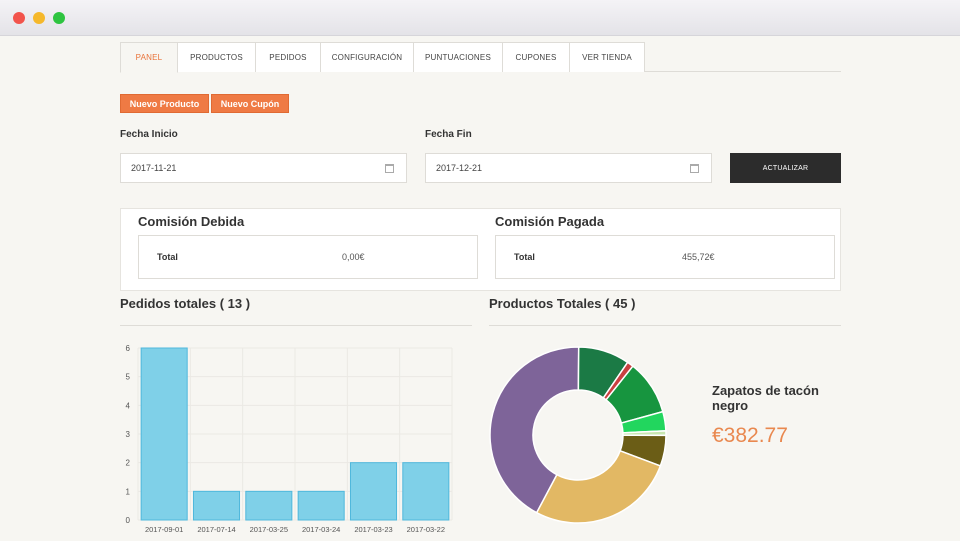 Image resolution: width=960 pixels, height=541 pixels. What do you see at coordinates (269, 529) in the screenshot?
I see `x-tick-label: 2017-03-25` at bounding box center [269, 529].